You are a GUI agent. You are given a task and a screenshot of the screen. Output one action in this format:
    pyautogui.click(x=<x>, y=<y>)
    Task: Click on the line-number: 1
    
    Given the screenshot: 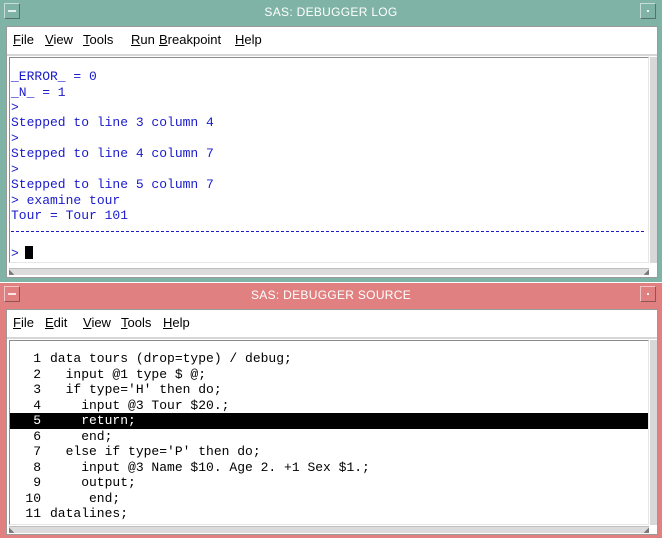 What is the action you would take?
    pyautogui.click(x=37, y=358)
    